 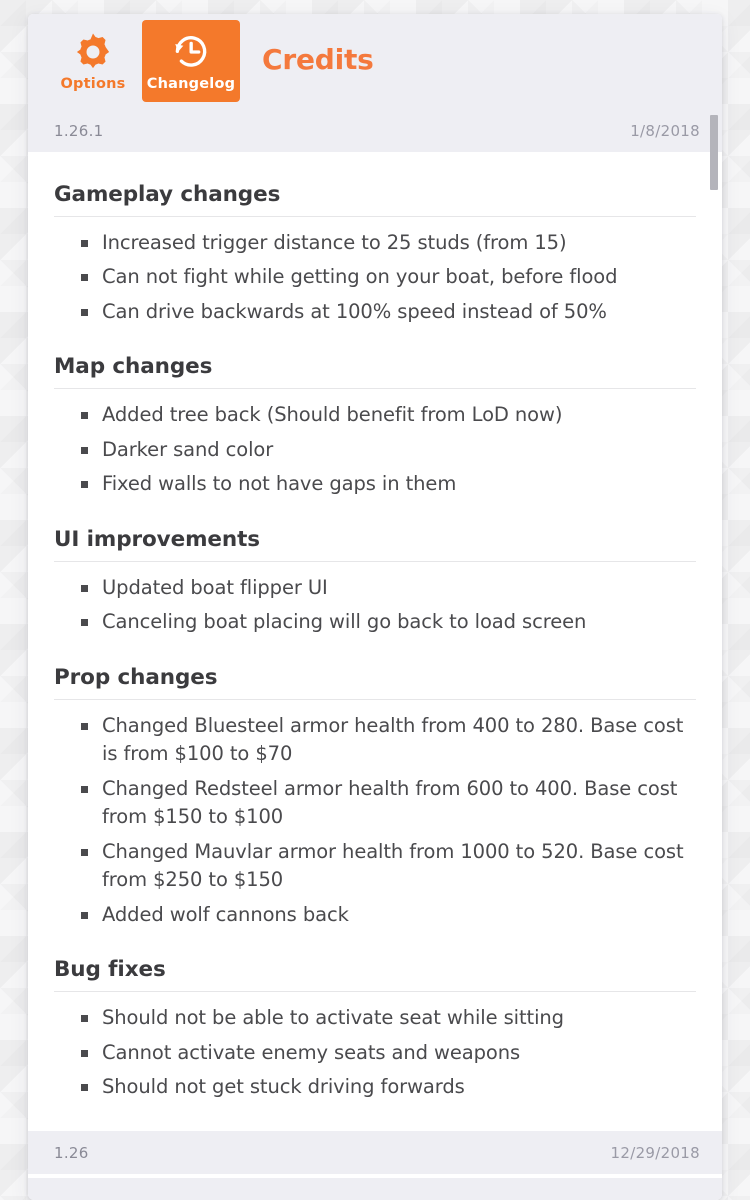 I want to click on tab-options: Options, so click(x=93, y=61).